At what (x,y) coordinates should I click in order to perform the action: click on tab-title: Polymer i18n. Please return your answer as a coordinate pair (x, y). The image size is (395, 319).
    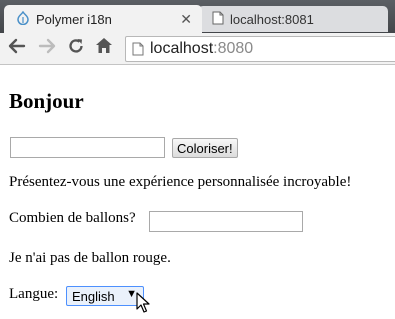
    Looking at the image, I should click on (74, 19).